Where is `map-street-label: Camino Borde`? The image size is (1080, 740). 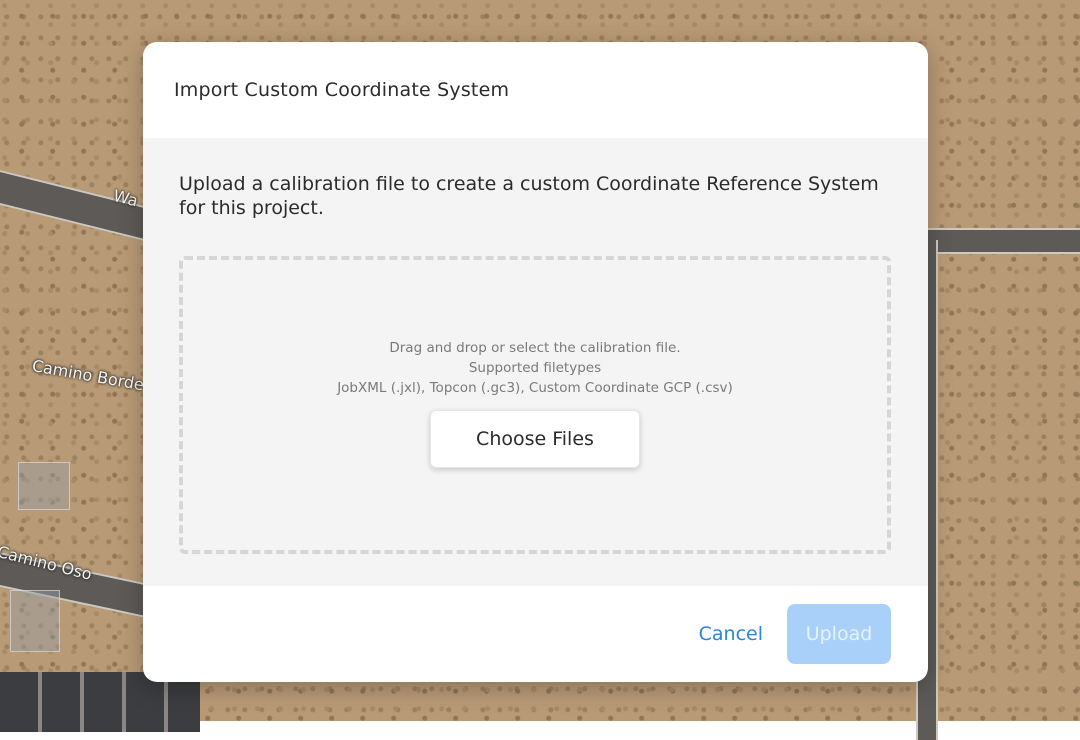
map-street-label: Camino Borde is located at coordinates (88, 375).